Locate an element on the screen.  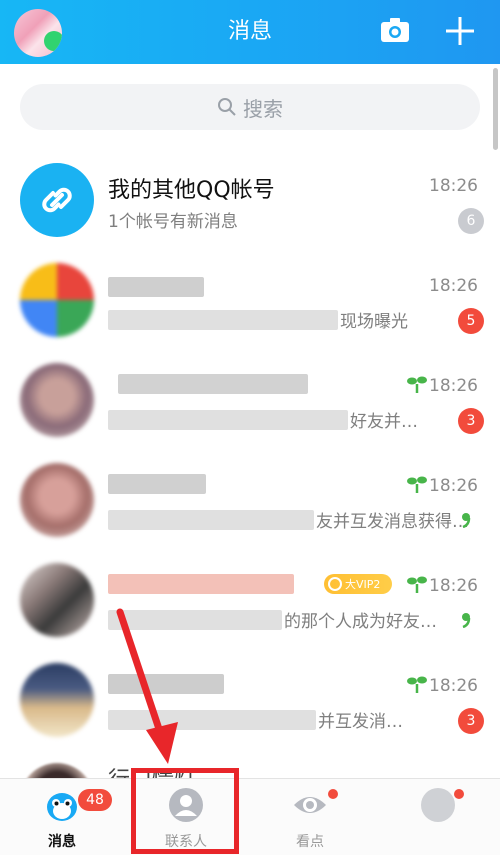
tab-messages: 消息 48 is located at coordinates (62, 817).